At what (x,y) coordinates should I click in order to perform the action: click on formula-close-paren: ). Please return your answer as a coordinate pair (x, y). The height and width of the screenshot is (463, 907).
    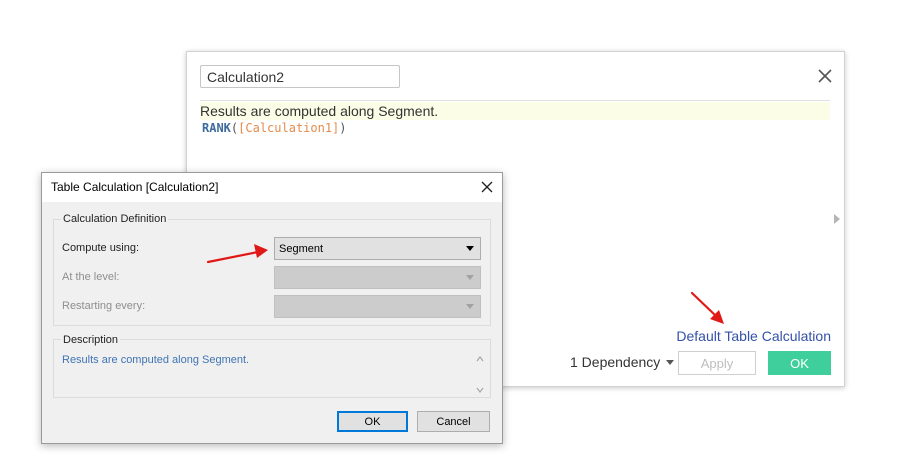
    Looking at the image, I should click on (343, 128).